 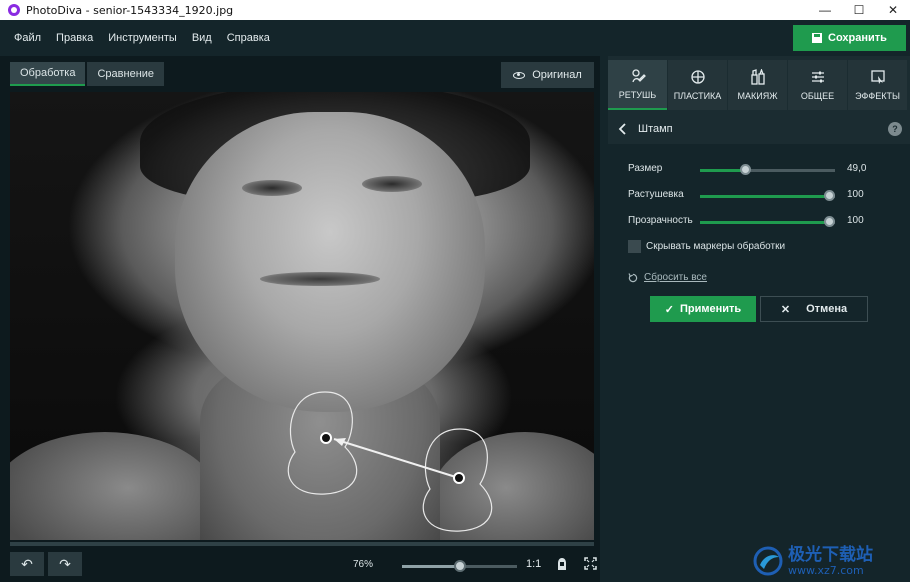 I want to click on watermark-text: 极光下载站 www.xz7.com, so click(x=830, y=561).